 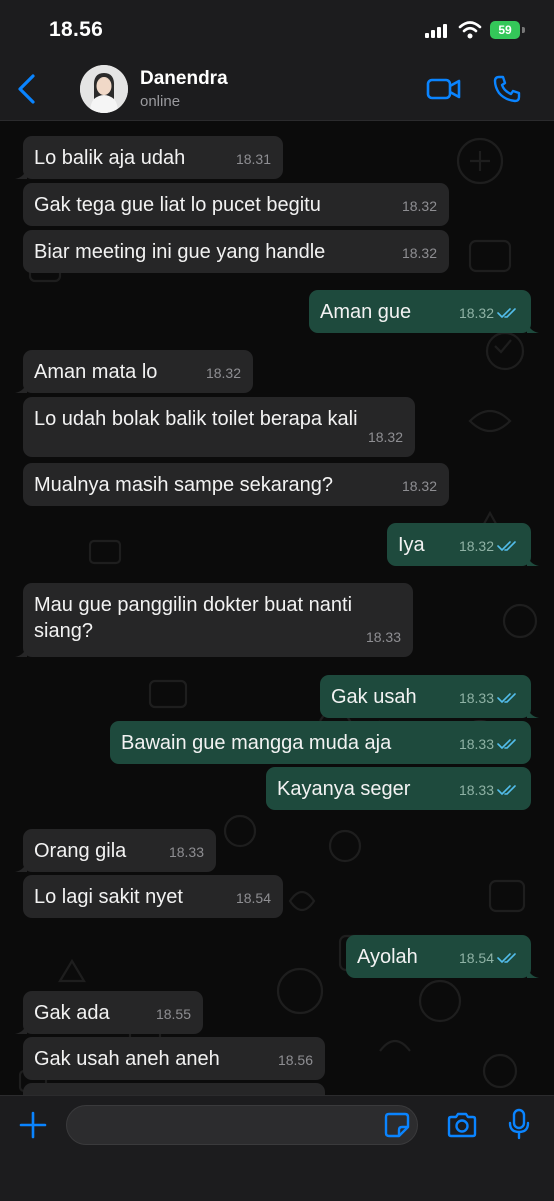 What do you see at coordinates (424, 311) in the screenshot?
I see `outgoing-message: Aman gue 18.32` at bounding box center [424, 311].